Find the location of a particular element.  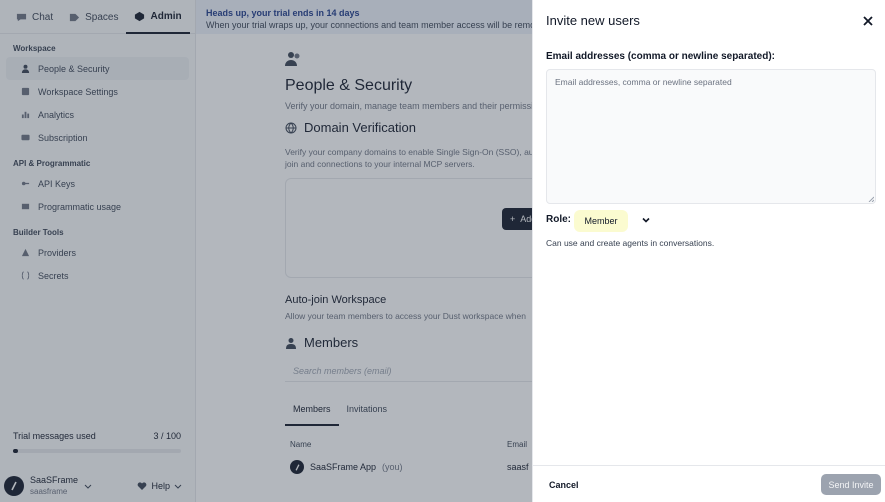

dialog-title: Invite new users is located at coordinates (593, 20).